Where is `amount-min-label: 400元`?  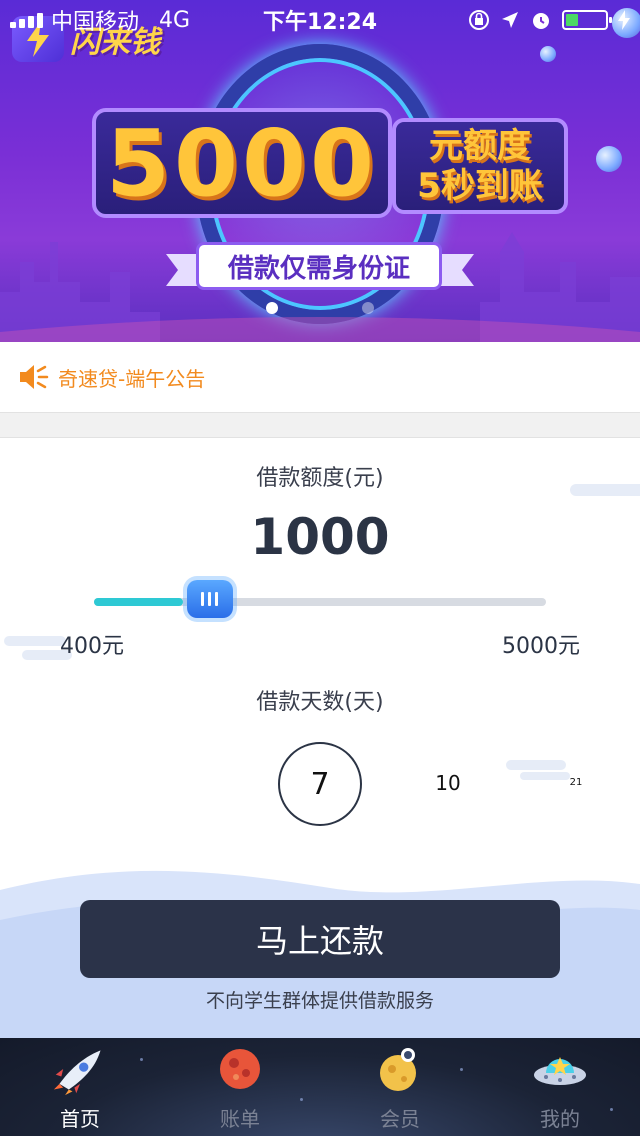 amount-min-label: 400元 is located at coordinates (92, 646).